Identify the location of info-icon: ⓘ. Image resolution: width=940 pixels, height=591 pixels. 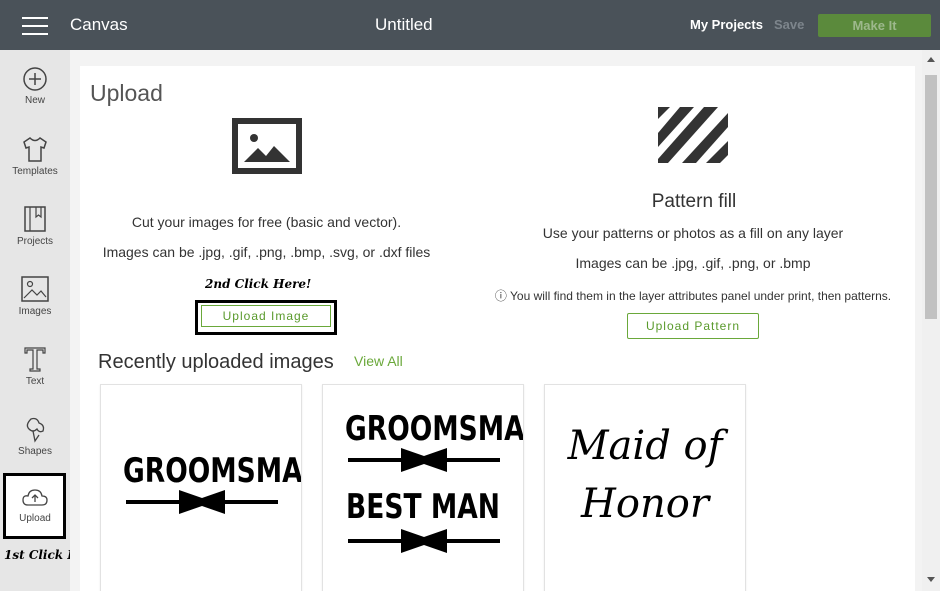
(500, 296).